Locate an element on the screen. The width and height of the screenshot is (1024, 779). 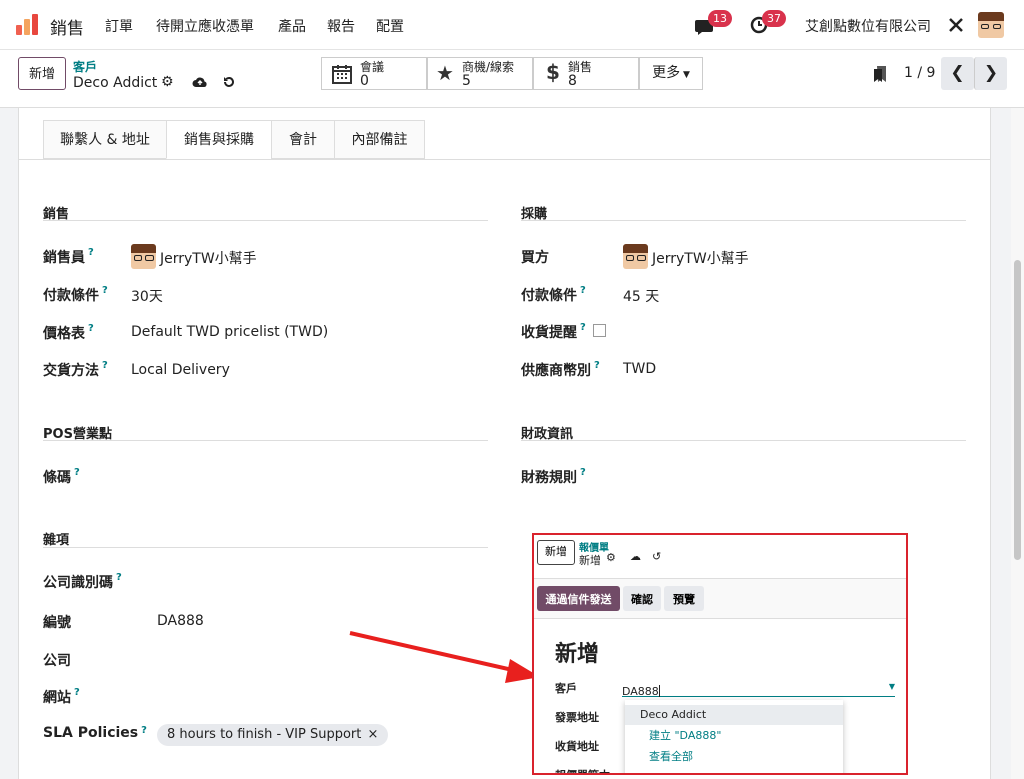
pager-next-button: ❯ is located at coordinates (990, 73).